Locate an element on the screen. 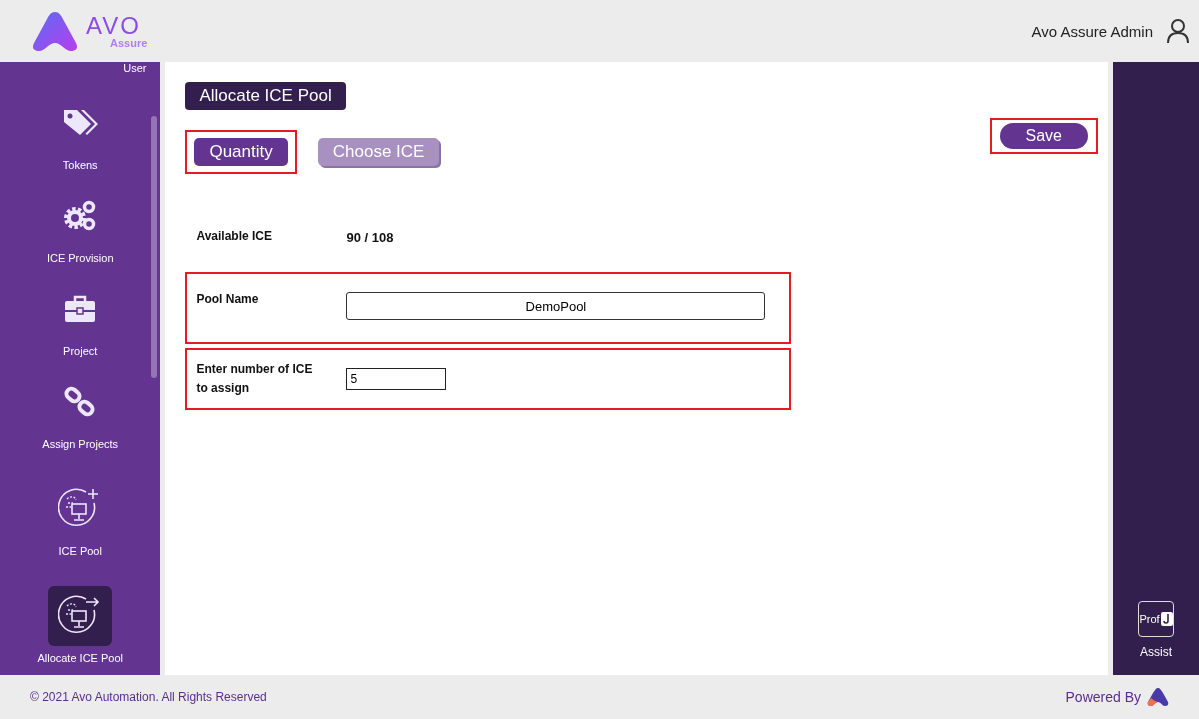  input-field: DemoPool is located at coordinates (556, 306).